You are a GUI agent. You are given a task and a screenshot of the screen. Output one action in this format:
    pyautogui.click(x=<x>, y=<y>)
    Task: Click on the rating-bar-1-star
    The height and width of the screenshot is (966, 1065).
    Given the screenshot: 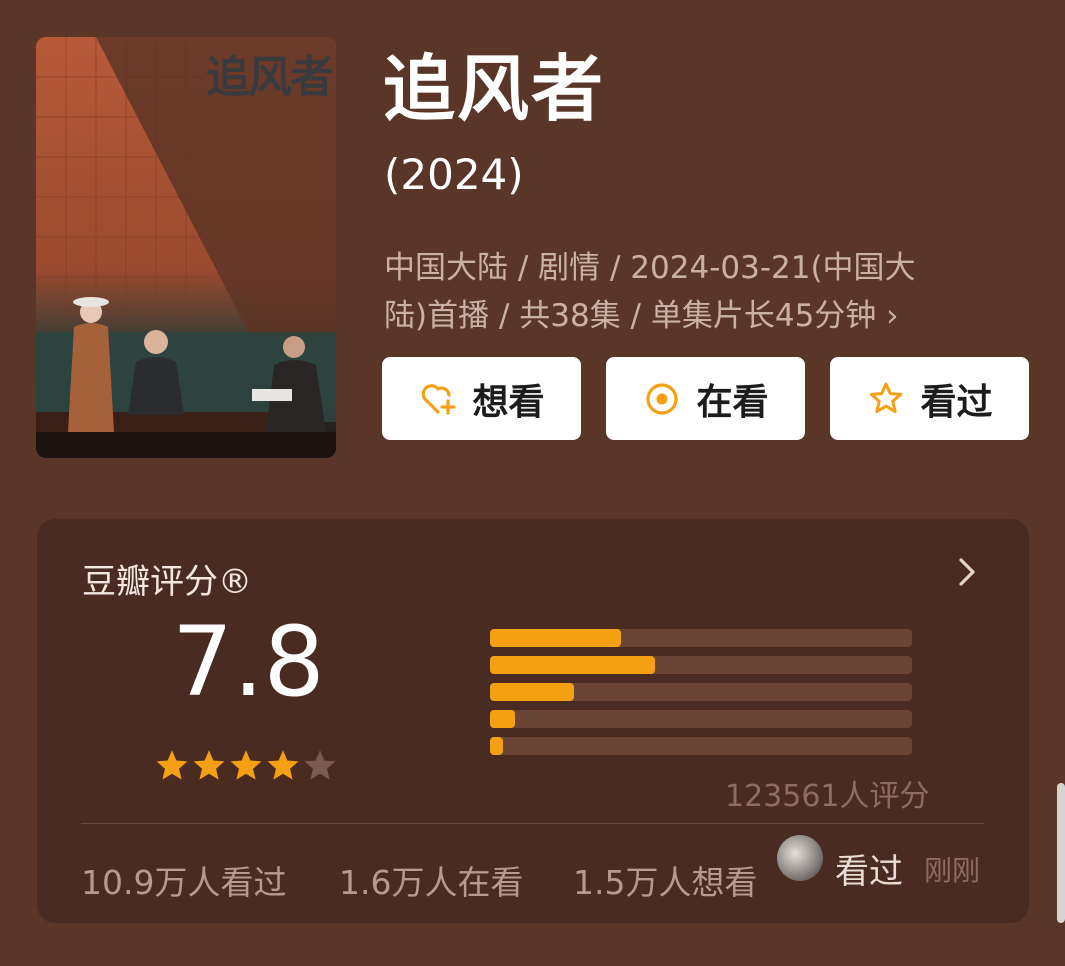 What is the action you would take?
    pyautogui.click(x=701, y=746)
    